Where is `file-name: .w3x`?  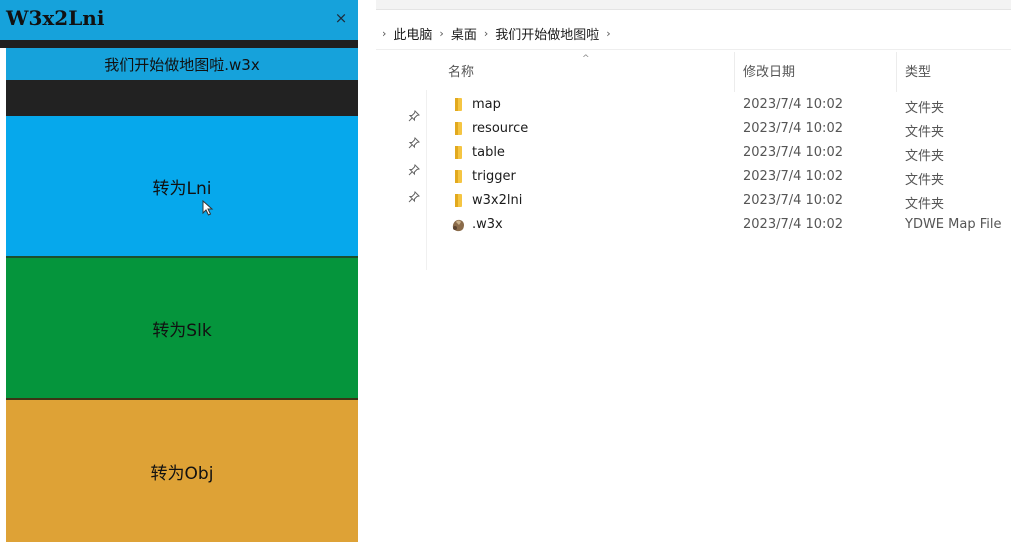
file-name: .w3x is located at coordinates (487, 224).